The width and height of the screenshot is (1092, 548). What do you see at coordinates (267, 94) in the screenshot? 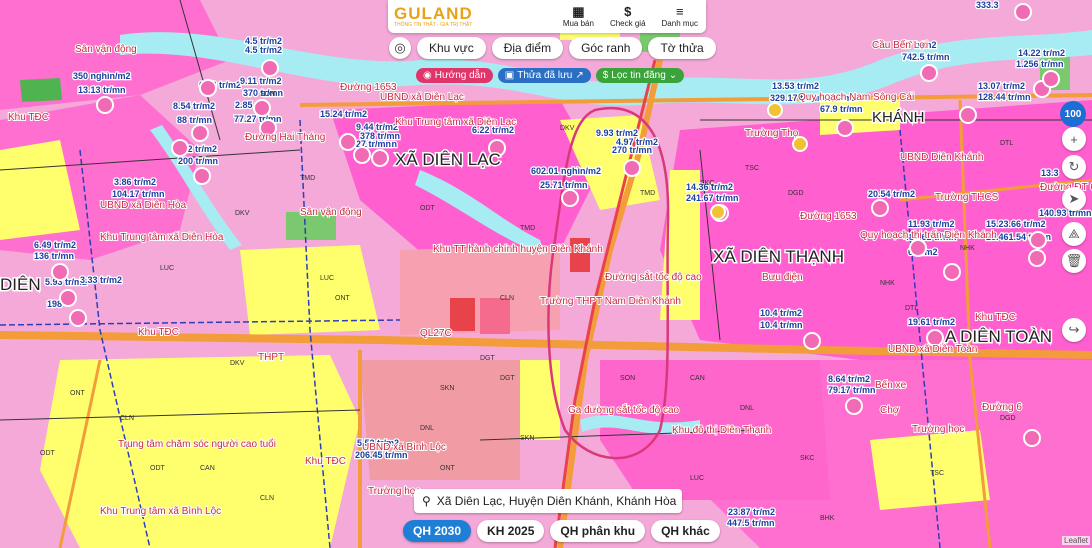
I see `land-code: SON` at bounding box center [267, 94].